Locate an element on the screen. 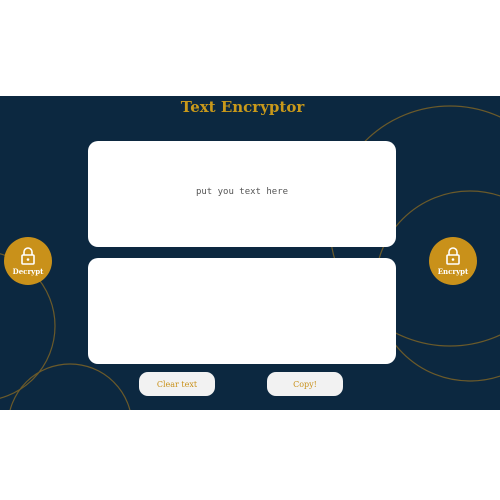 This screenshot has width=500, height=500. decor-circle-bottom-left is located at coordinates (70, 386).